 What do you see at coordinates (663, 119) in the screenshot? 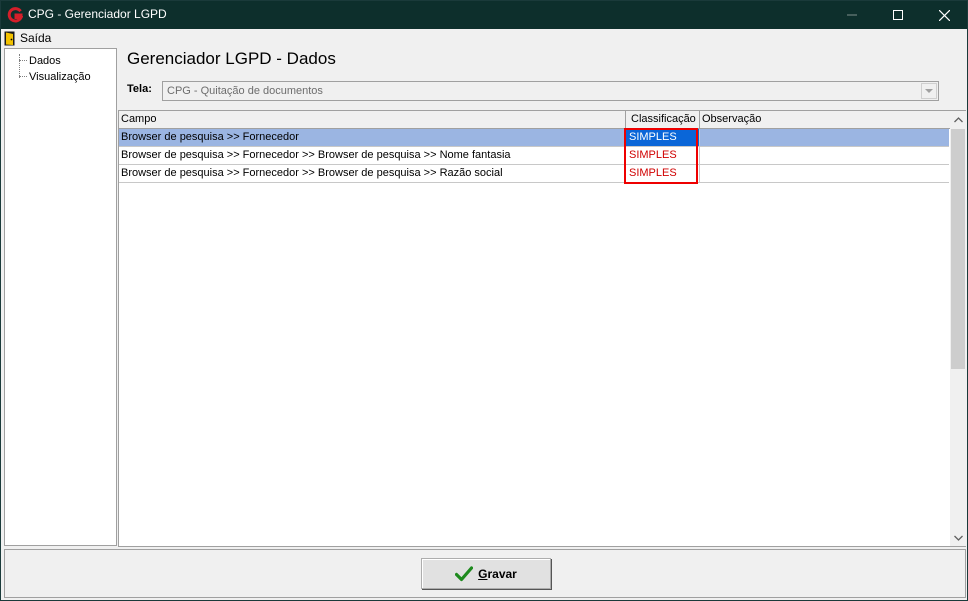
I see `column-header-classificacao: Classificação` at bounding box center [663, 119].